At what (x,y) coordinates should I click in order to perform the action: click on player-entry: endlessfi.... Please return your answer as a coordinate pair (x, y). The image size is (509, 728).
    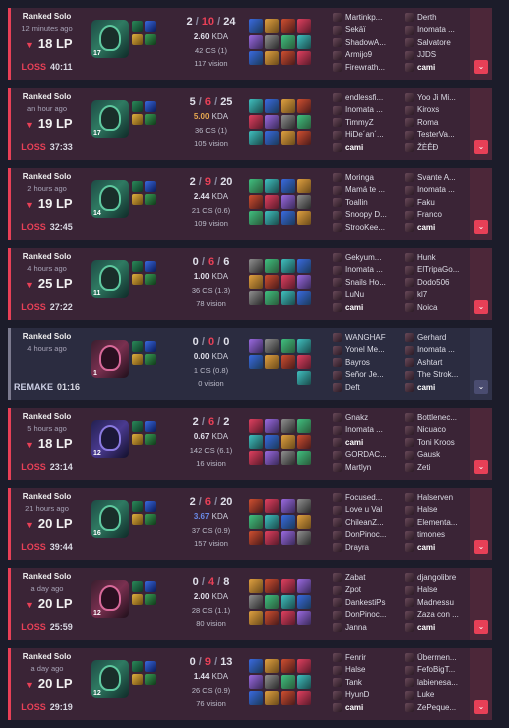
    Looking at the image, I should click on (367, 98).